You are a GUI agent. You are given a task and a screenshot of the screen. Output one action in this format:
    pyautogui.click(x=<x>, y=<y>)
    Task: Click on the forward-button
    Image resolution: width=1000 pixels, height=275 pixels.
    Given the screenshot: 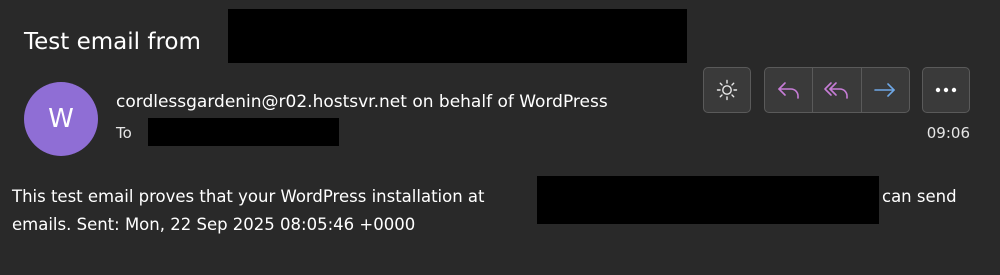 What is the action you would take?
    pyautogui.click(x=884, y=90)
    